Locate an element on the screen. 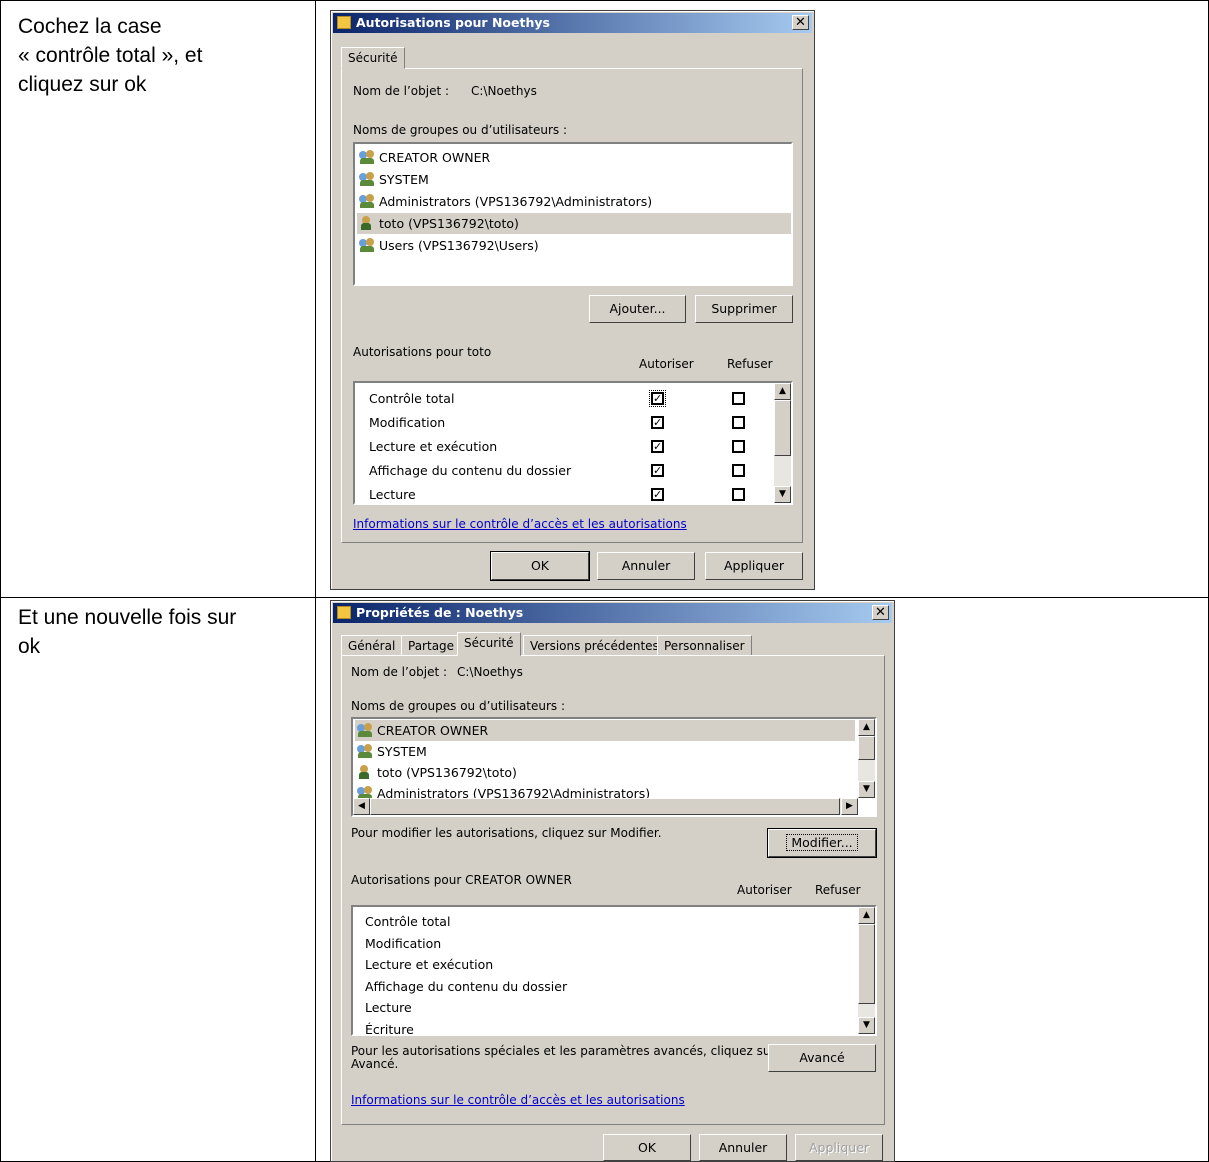  tab-versions-precedentes: Versions précédentes is located at coordinates (594, 645).